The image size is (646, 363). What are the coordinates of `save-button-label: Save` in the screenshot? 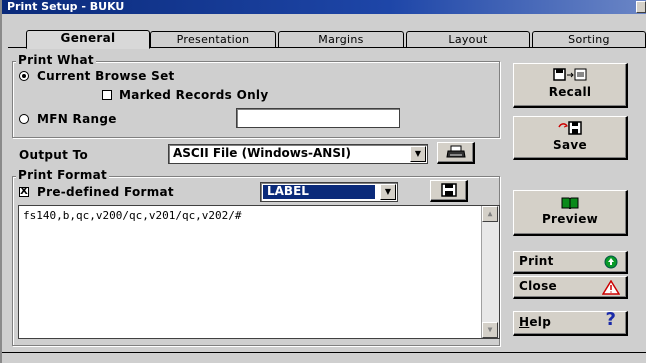 It's located at (570, 145).